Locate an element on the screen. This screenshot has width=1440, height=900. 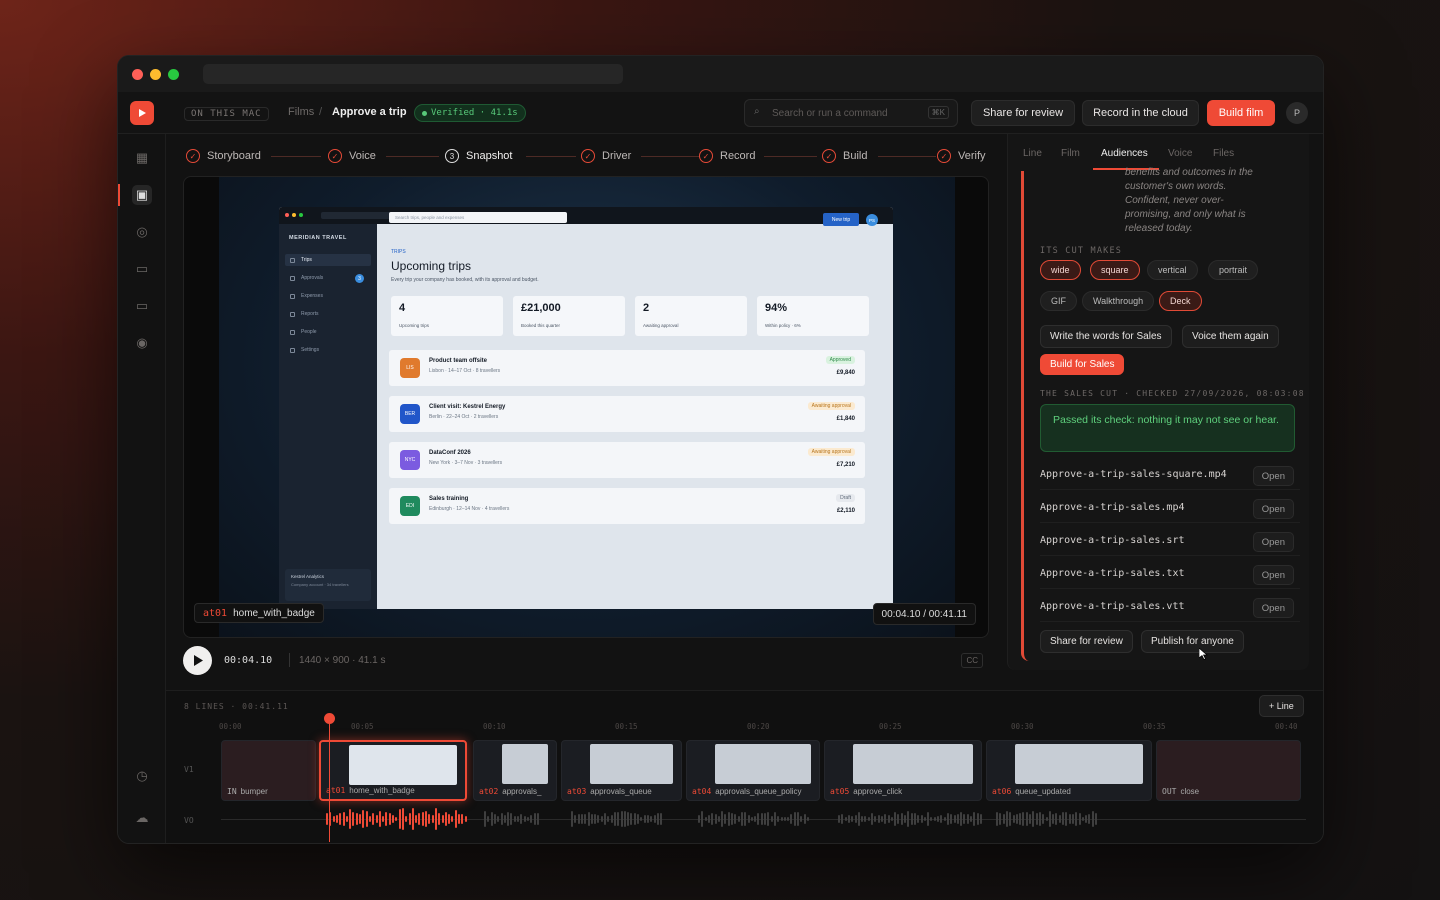
preview-nav-item: Settings is located at coordinates (310, 350).